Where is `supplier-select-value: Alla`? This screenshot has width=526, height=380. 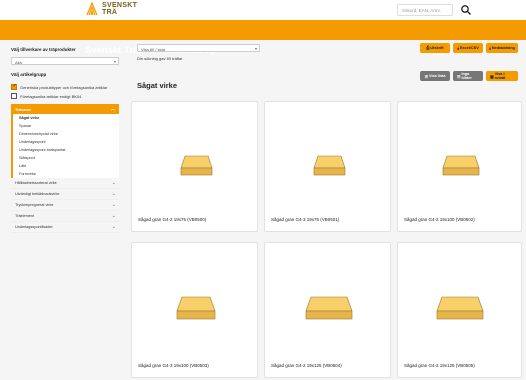
supplier-select-value: Alla is located at coordinates (18, 62).